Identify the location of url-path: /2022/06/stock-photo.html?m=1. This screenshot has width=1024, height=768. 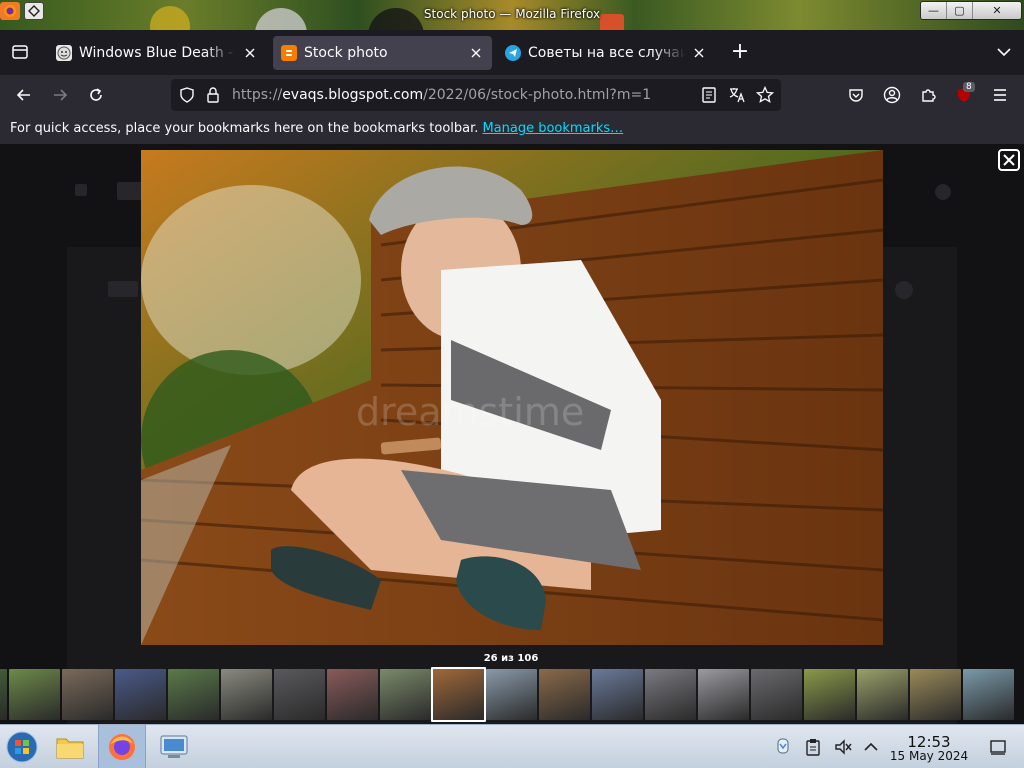
(537, 95).